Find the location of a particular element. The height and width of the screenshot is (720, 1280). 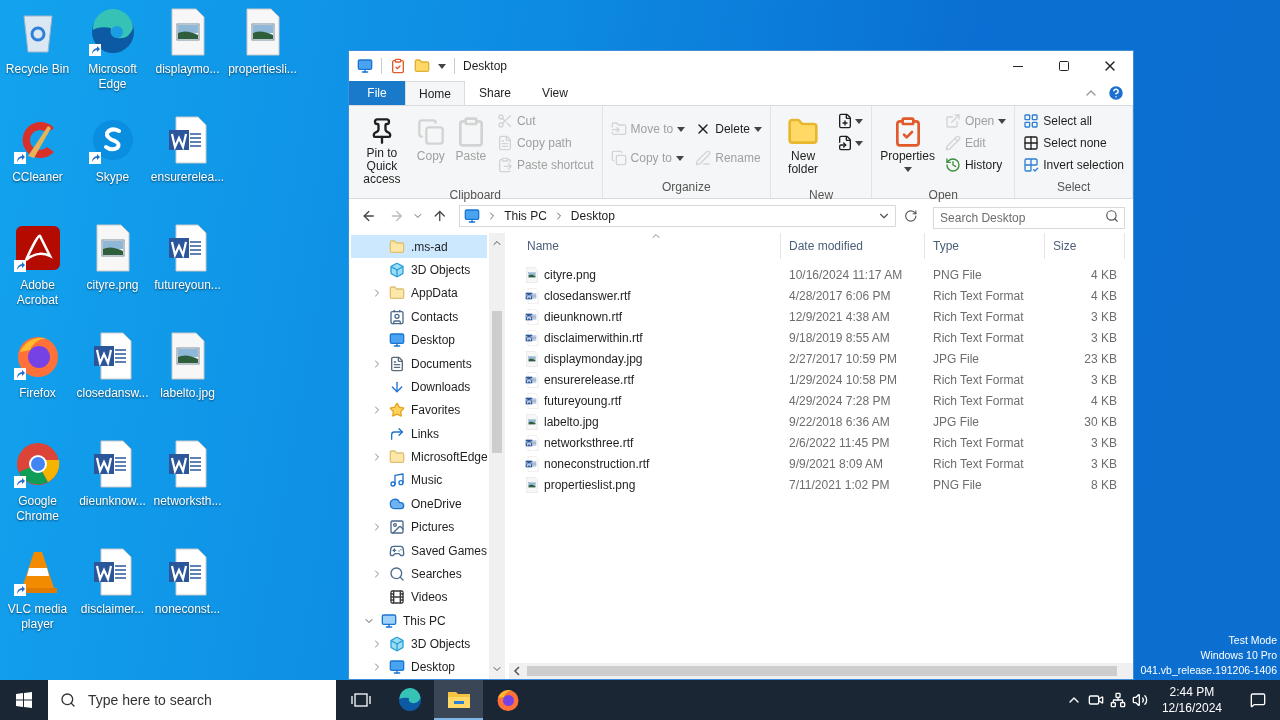

date-cell-text: 4/29/2024 7:28 PM is located at coordinates (840, 401).